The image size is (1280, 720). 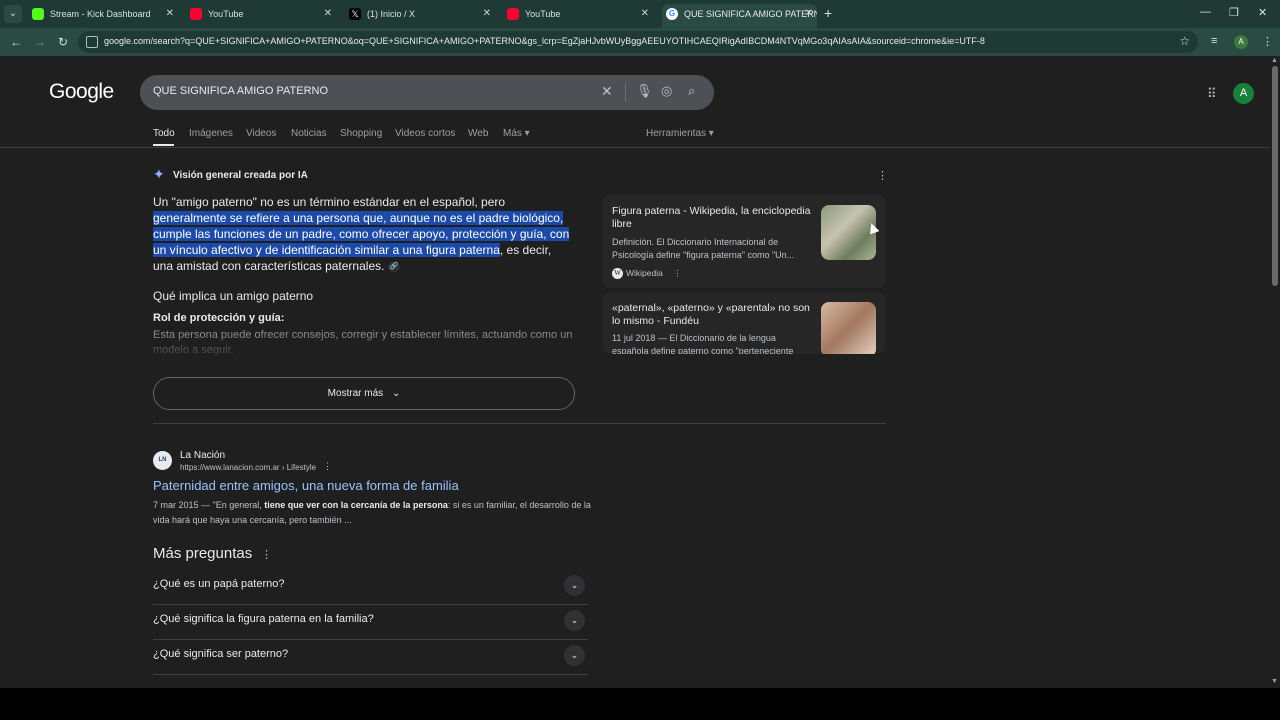 What do you see at coordinates (163, 145) in the screenshot?
I see `active-tab-indicator` at bounding box center [163, 145].